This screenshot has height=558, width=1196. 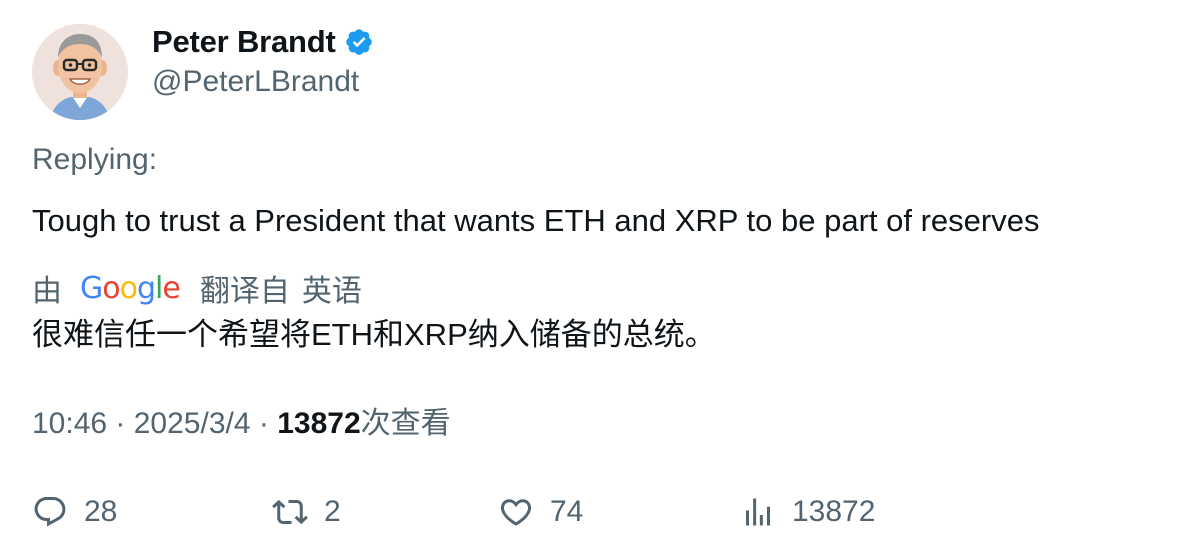 What do you see at coordinates (244, 42) in the screenshot?
I see `author-display-name: Peter Brandt` at bounding box center [244, 42].